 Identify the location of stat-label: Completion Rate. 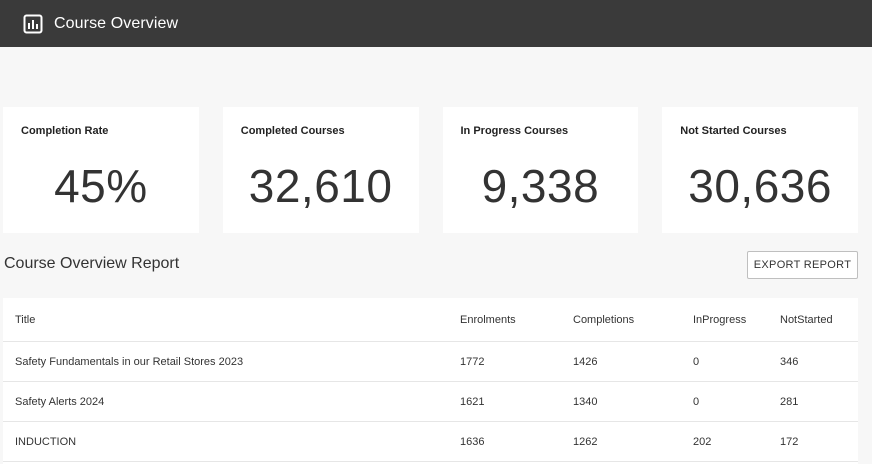
(65, 131).